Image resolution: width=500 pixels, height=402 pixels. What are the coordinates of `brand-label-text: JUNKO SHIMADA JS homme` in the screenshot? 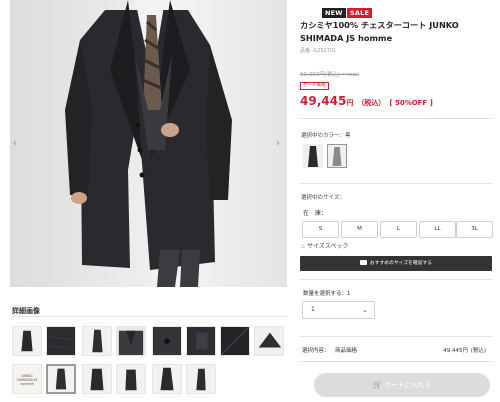 It's located at (27, 380).